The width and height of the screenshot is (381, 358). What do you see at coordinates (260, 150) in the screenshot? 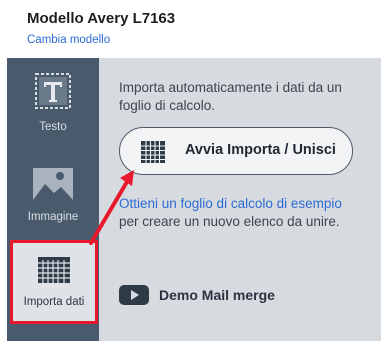
I see `start-import-merge-label: Avvia Importa / Unisci` at bounding box center [260, 150].